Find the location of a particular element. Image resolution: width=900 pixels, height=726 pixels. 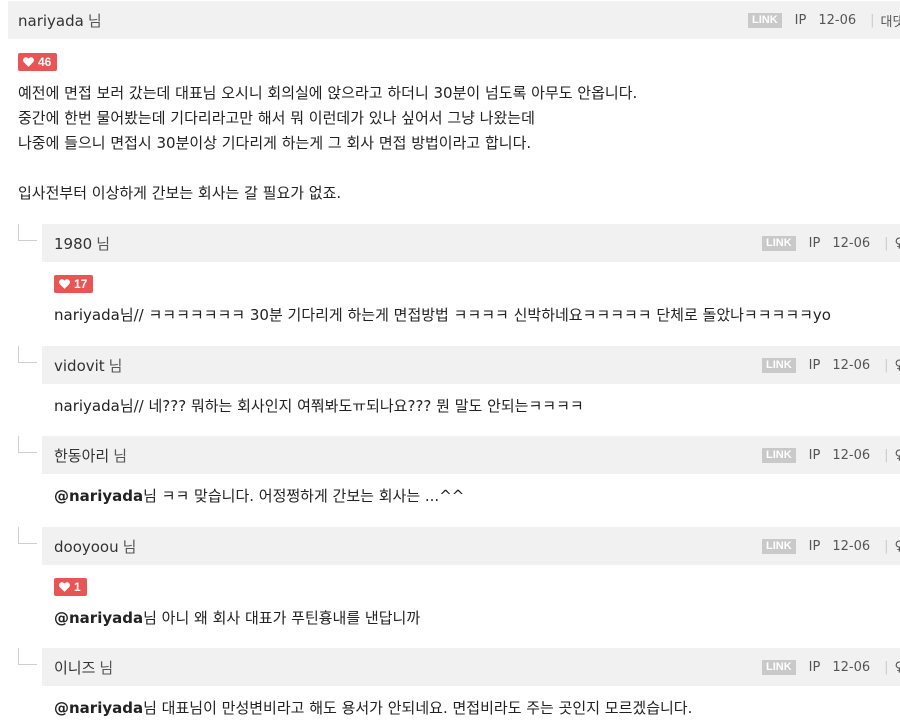

reply-author: 한동아리 님 is located at coordinates (90, 455).